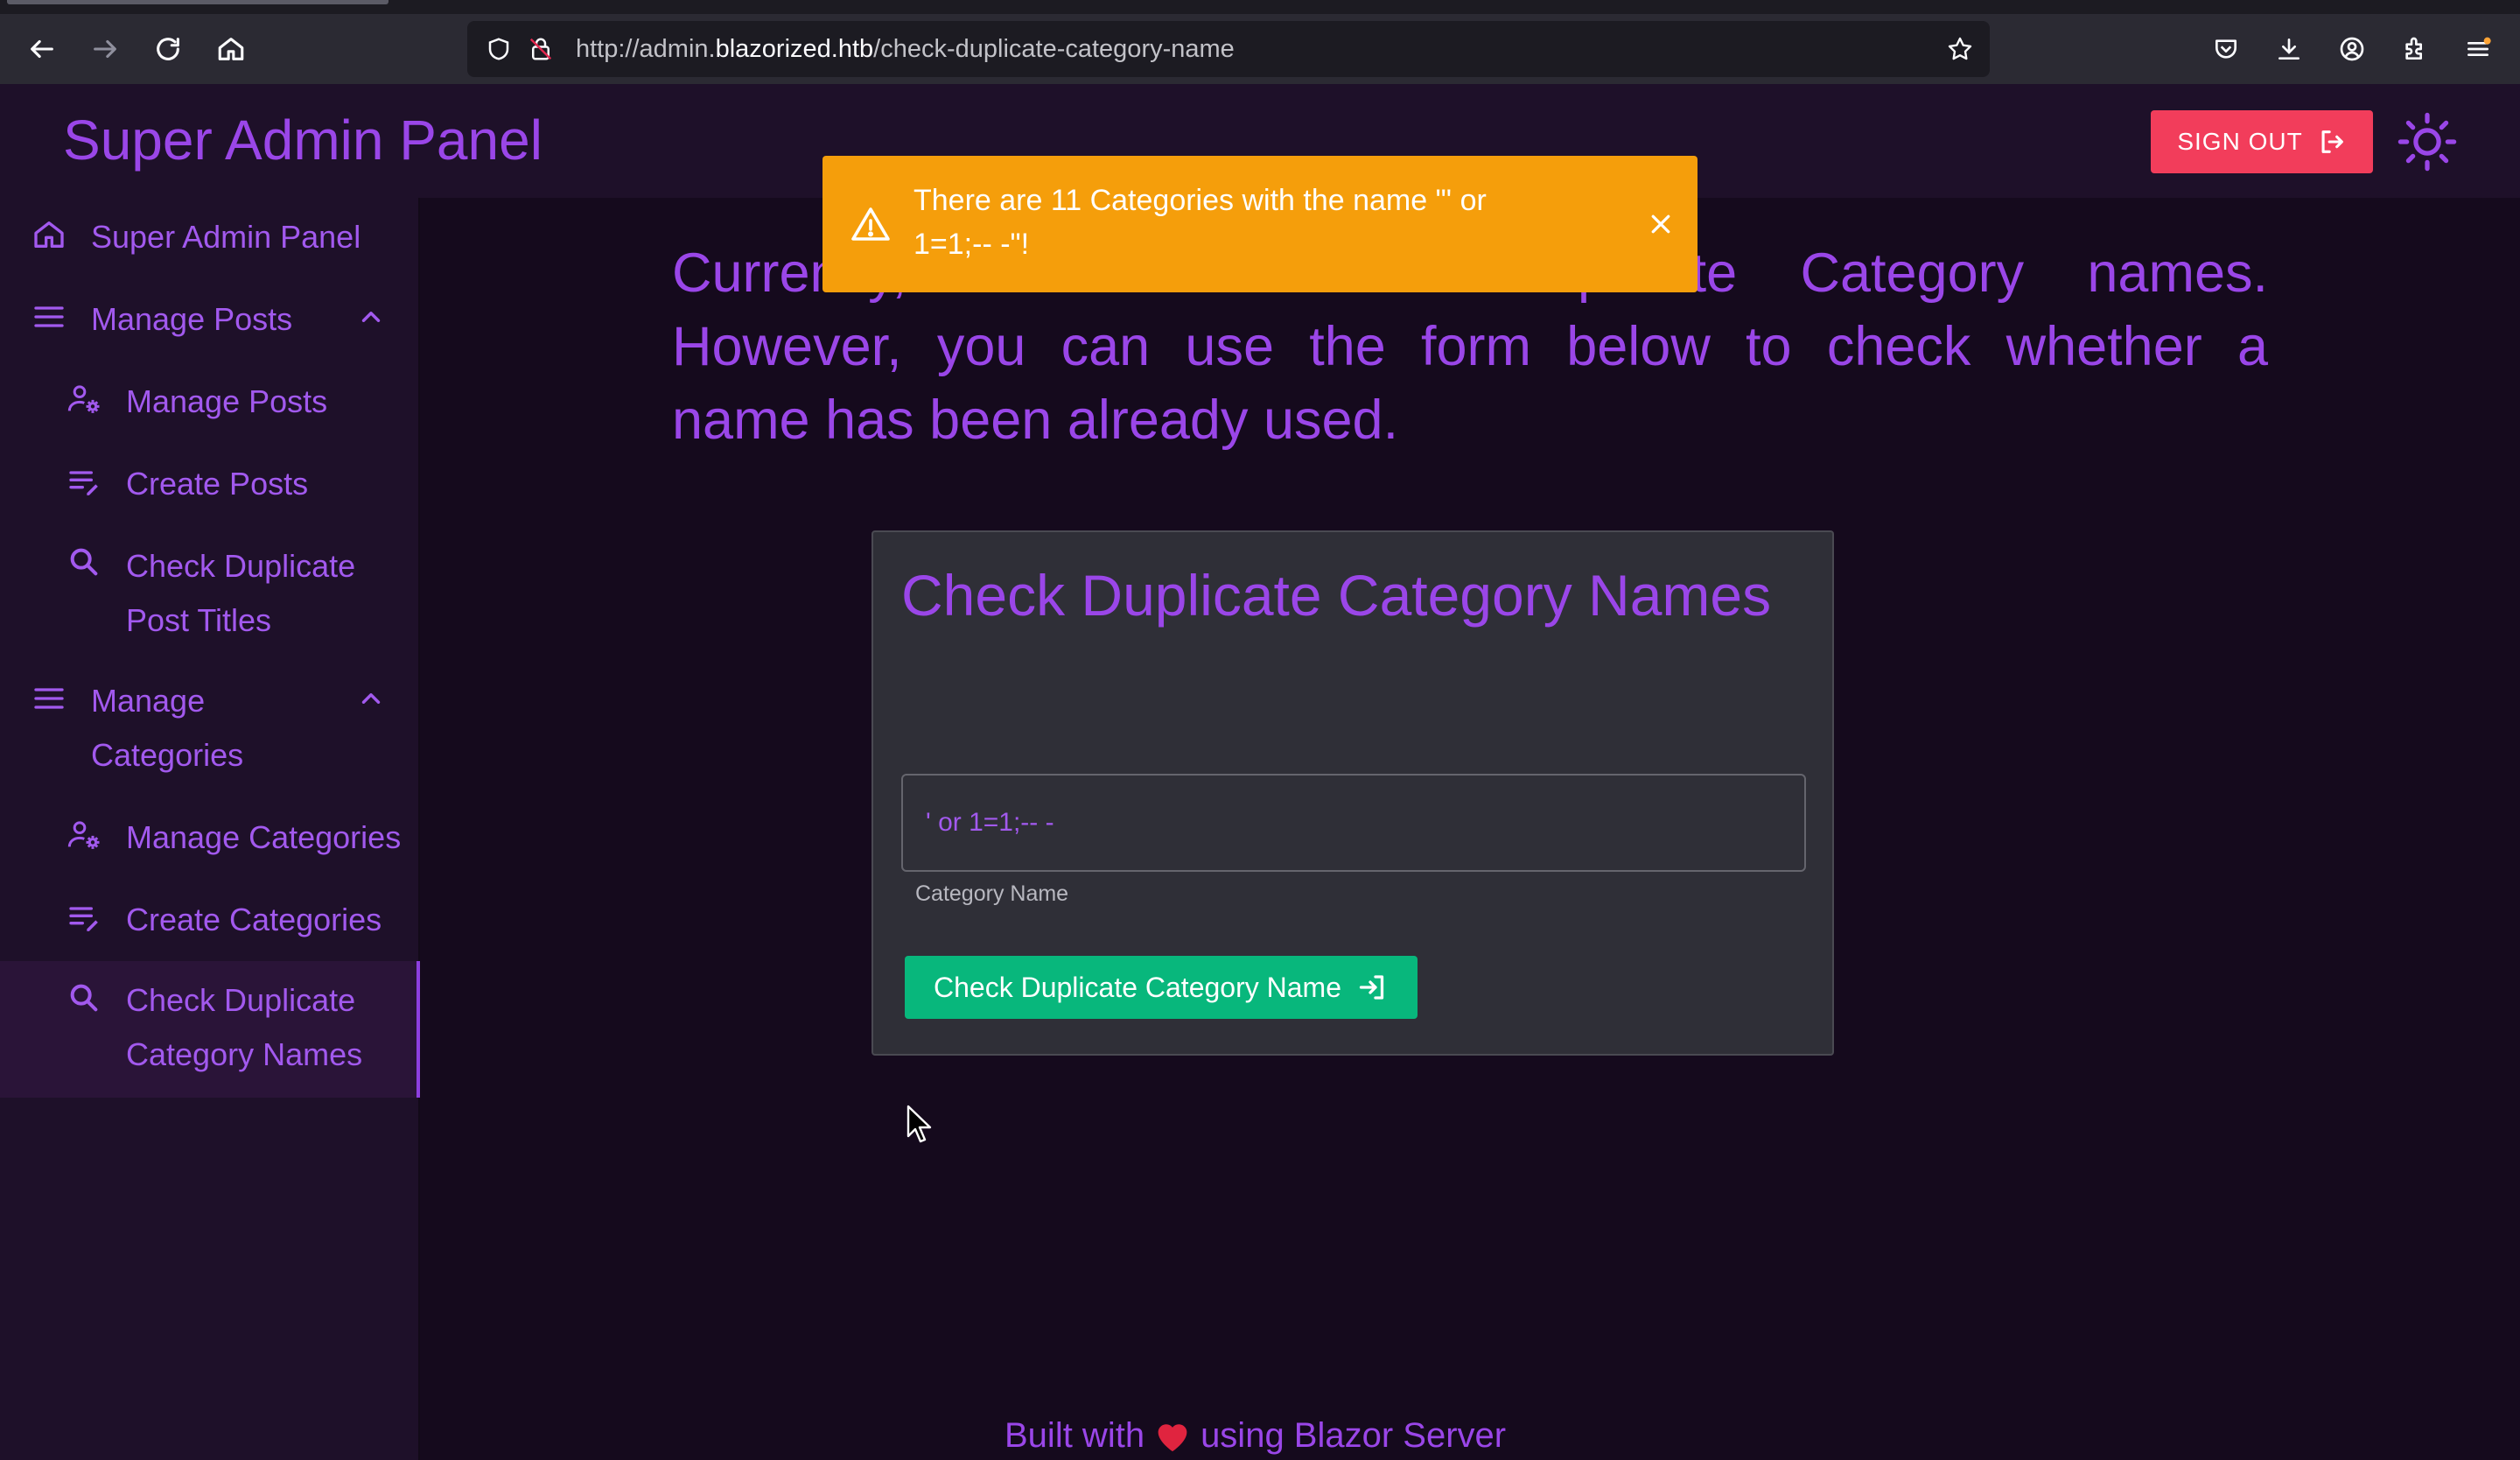 This screenshot has width=2520, height=1460. Describe the element at coordinates (2226, 49) in the screenshot. I see `pocket-icon` at that location.